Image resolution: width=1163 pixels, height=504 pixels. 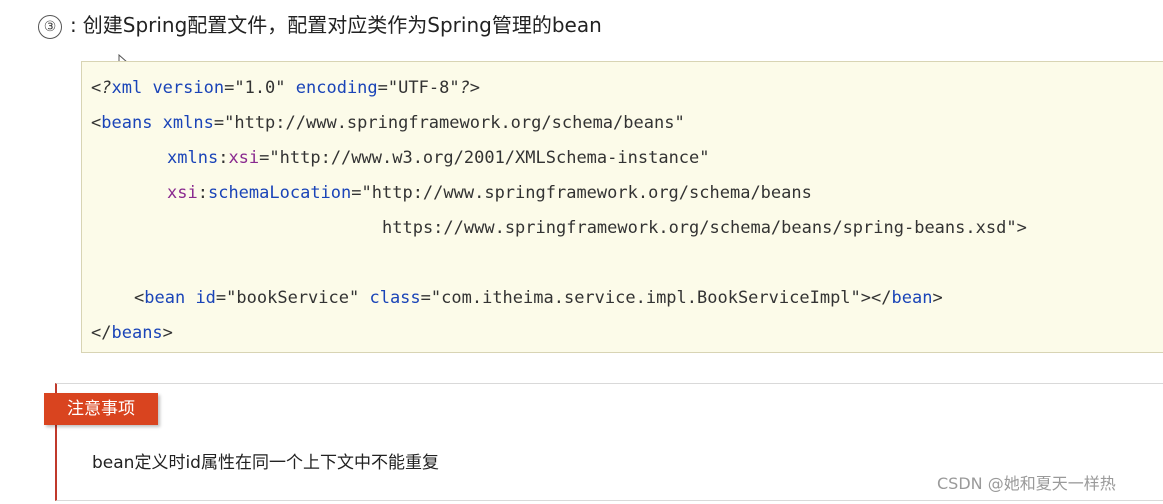 What do you see at coordinates (50, 27) in the screenshot?
I see `step-number-badge: ③` at bounding box center [50, 27].